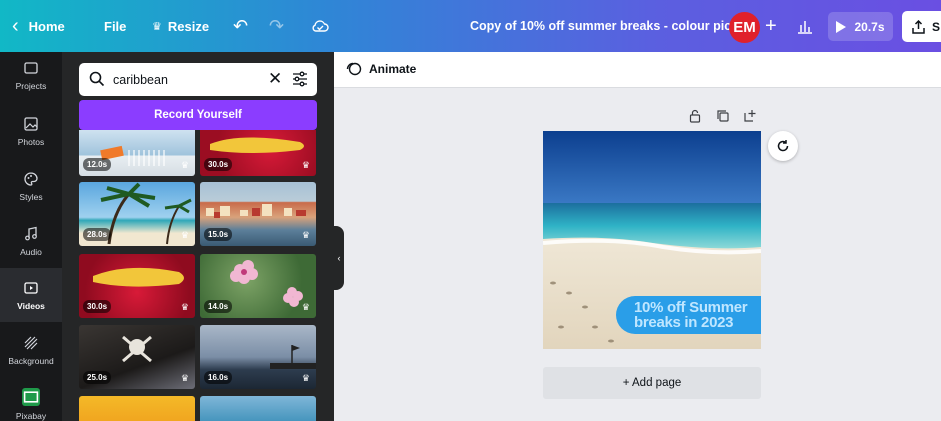 This screenshot has height=421, width=941. What do you see at coordinates (31, 295) in the screenshot?
I see `rail-item-videos: Videos` at bounding box center [31, 295].